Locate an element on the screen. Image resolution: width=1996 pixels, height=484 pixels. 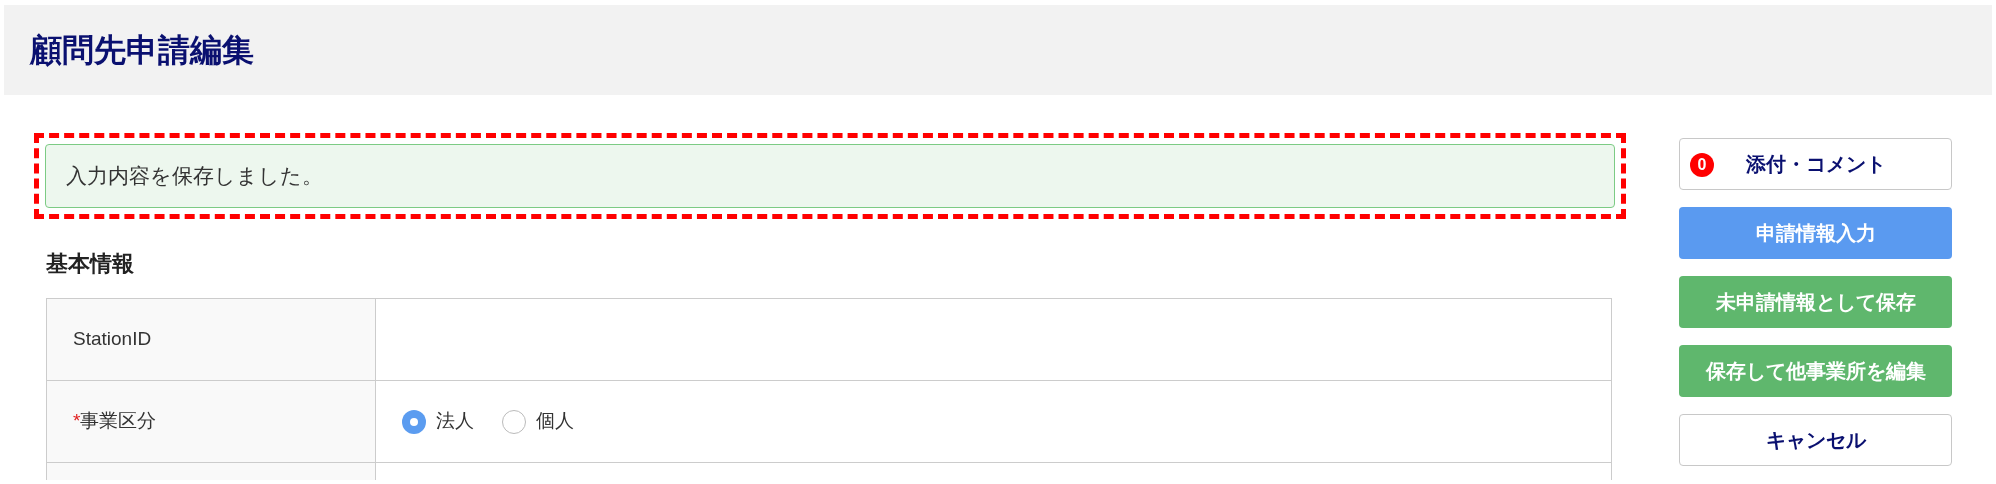
radio-label: 個人 is located at coordinates (555, 421).